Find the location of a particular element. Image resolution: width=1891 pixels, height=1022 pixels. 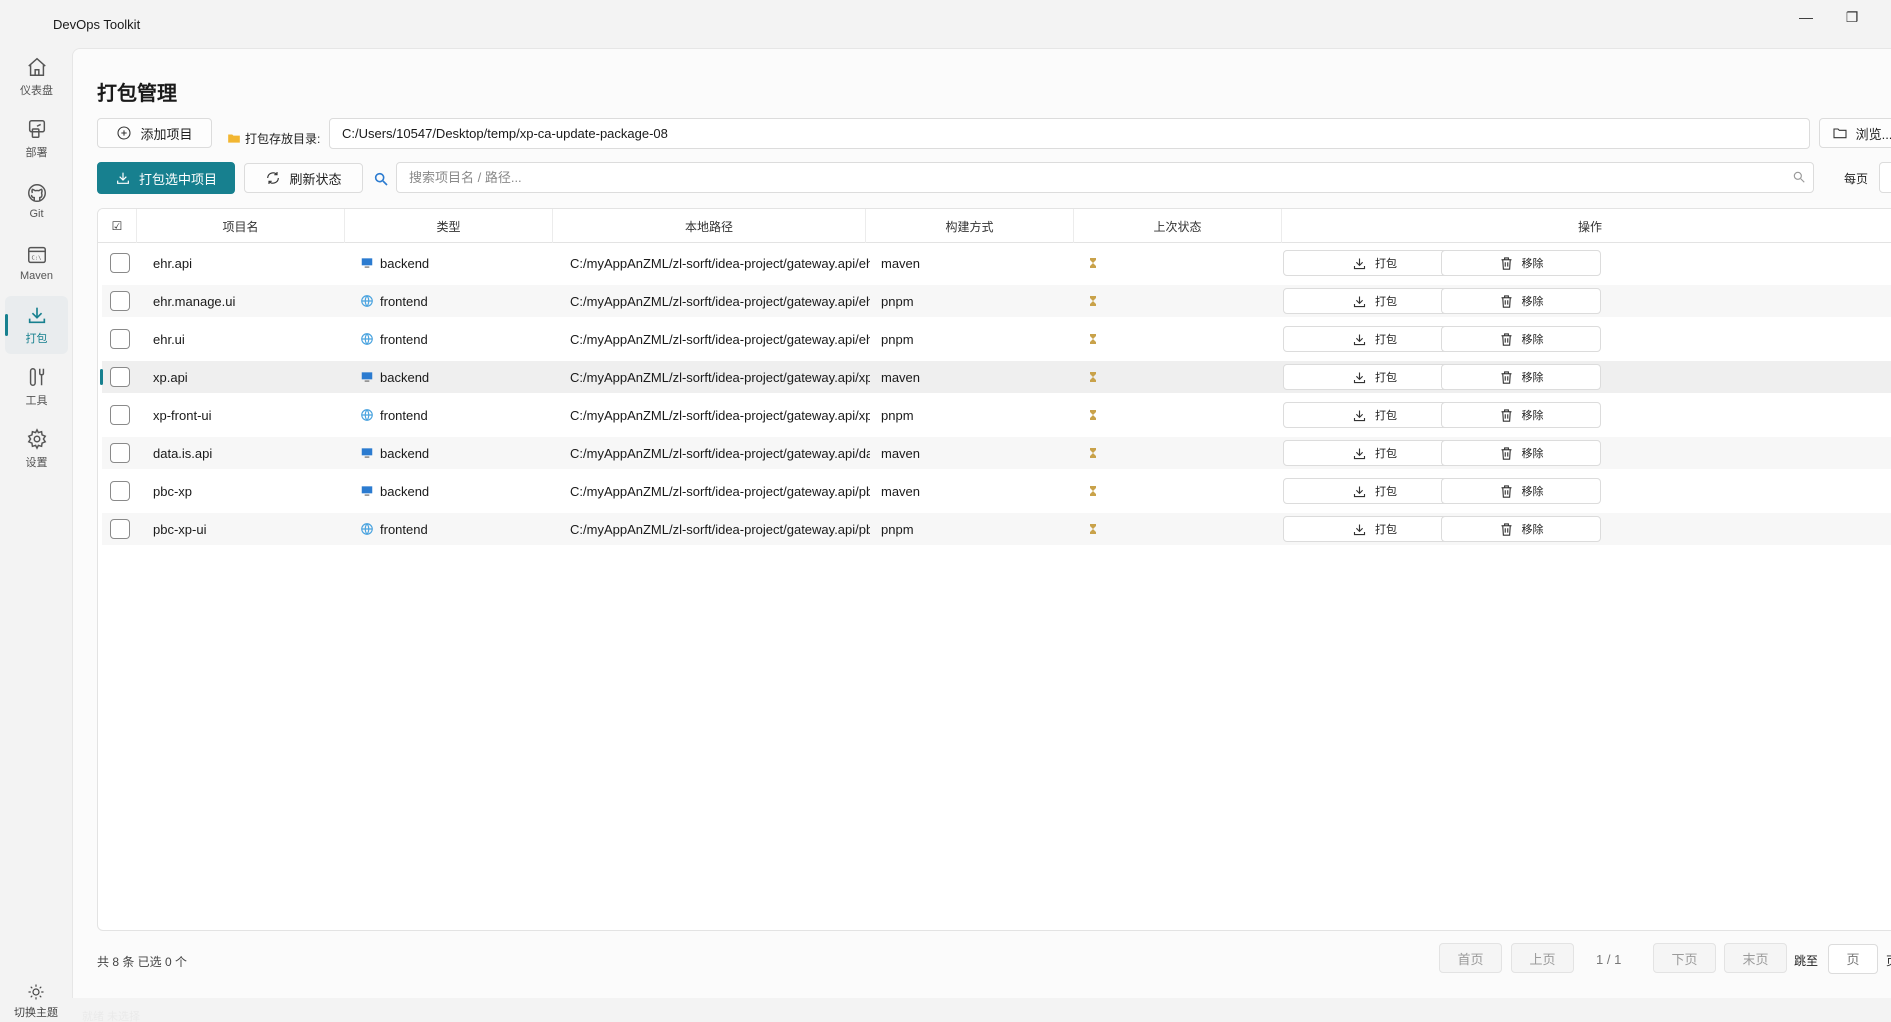

last-page-button: 末页 is located at coordinates (1755, 958).